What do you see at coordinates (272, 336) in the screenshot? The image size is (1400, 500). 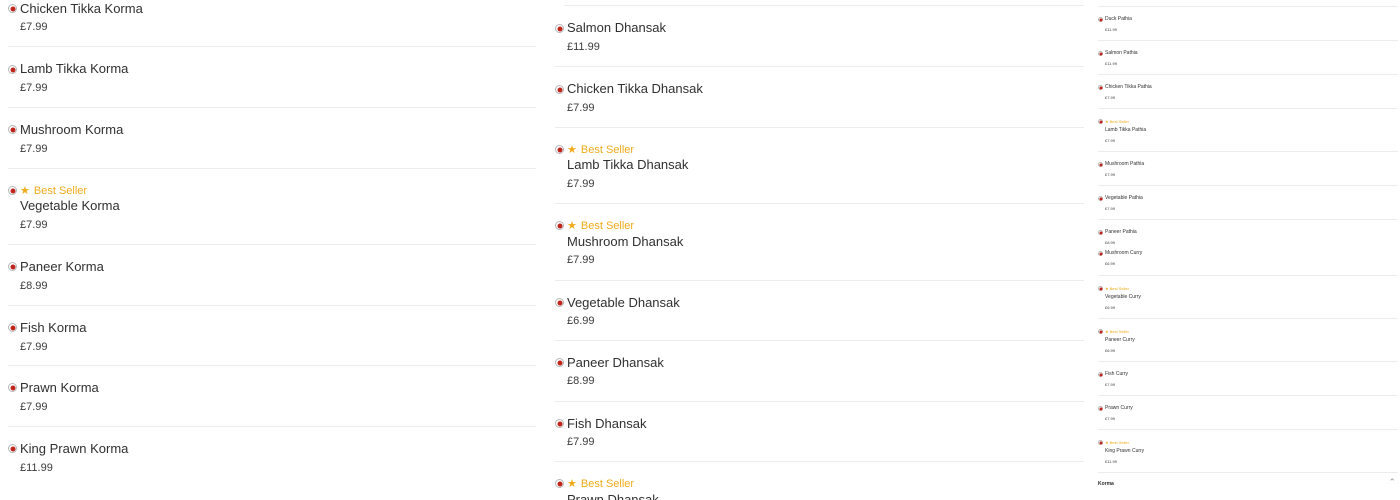 I see `menu-item: Fish Korma £7.99` at bounding box center [272, 336].